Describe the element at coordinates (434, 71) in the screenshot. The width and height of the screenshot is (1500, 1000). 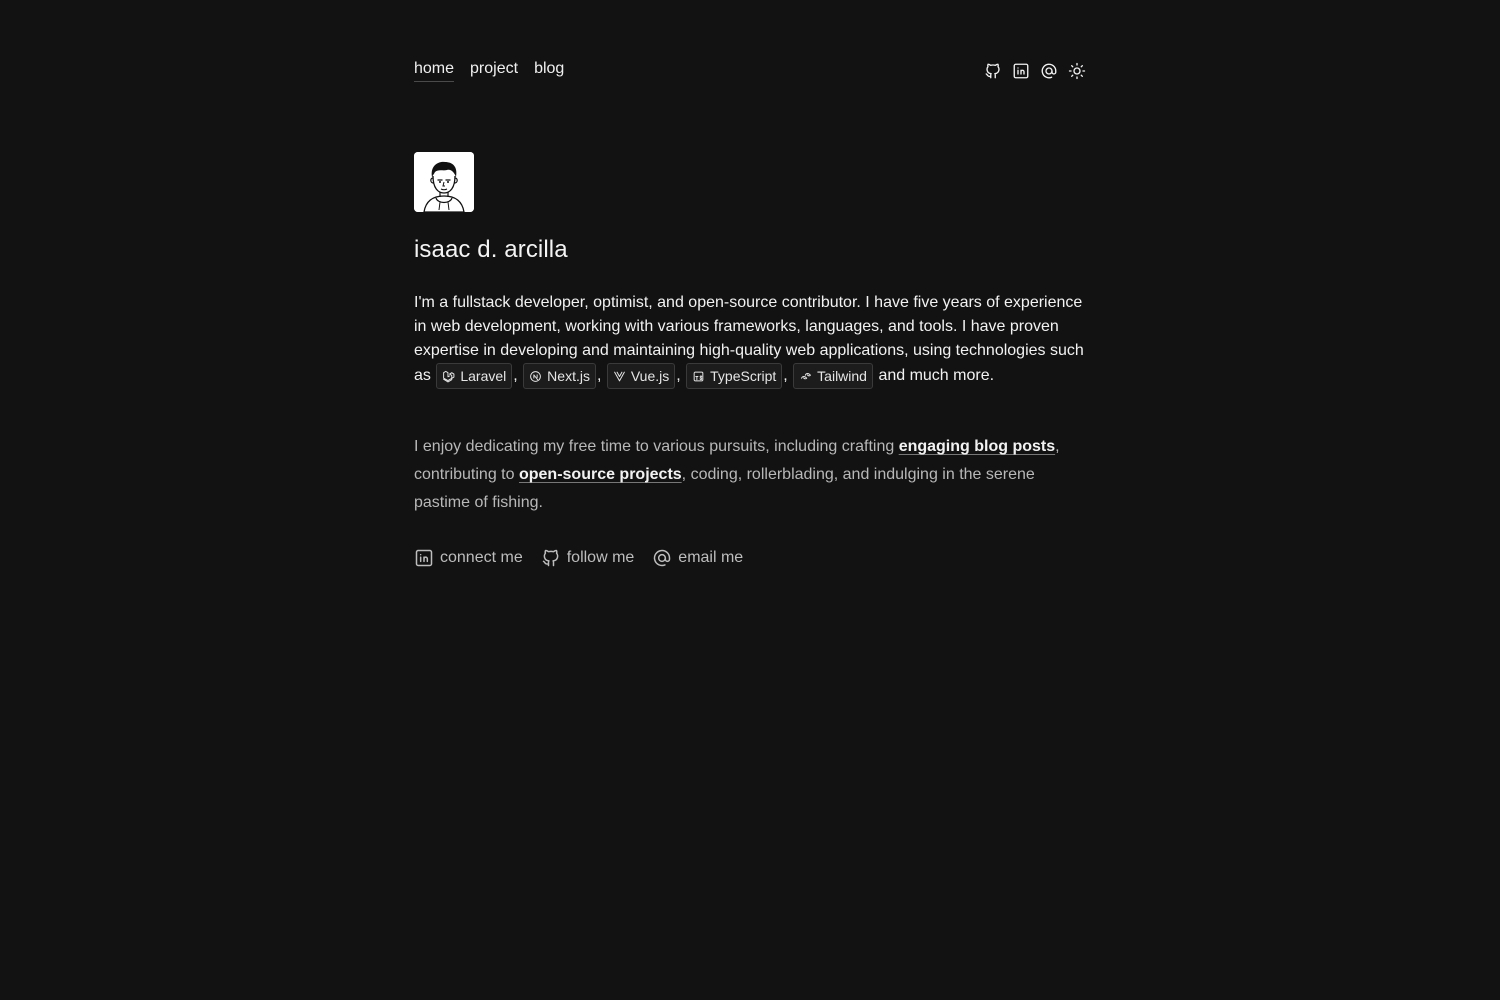
I see `nav-home-link: home` at that location.